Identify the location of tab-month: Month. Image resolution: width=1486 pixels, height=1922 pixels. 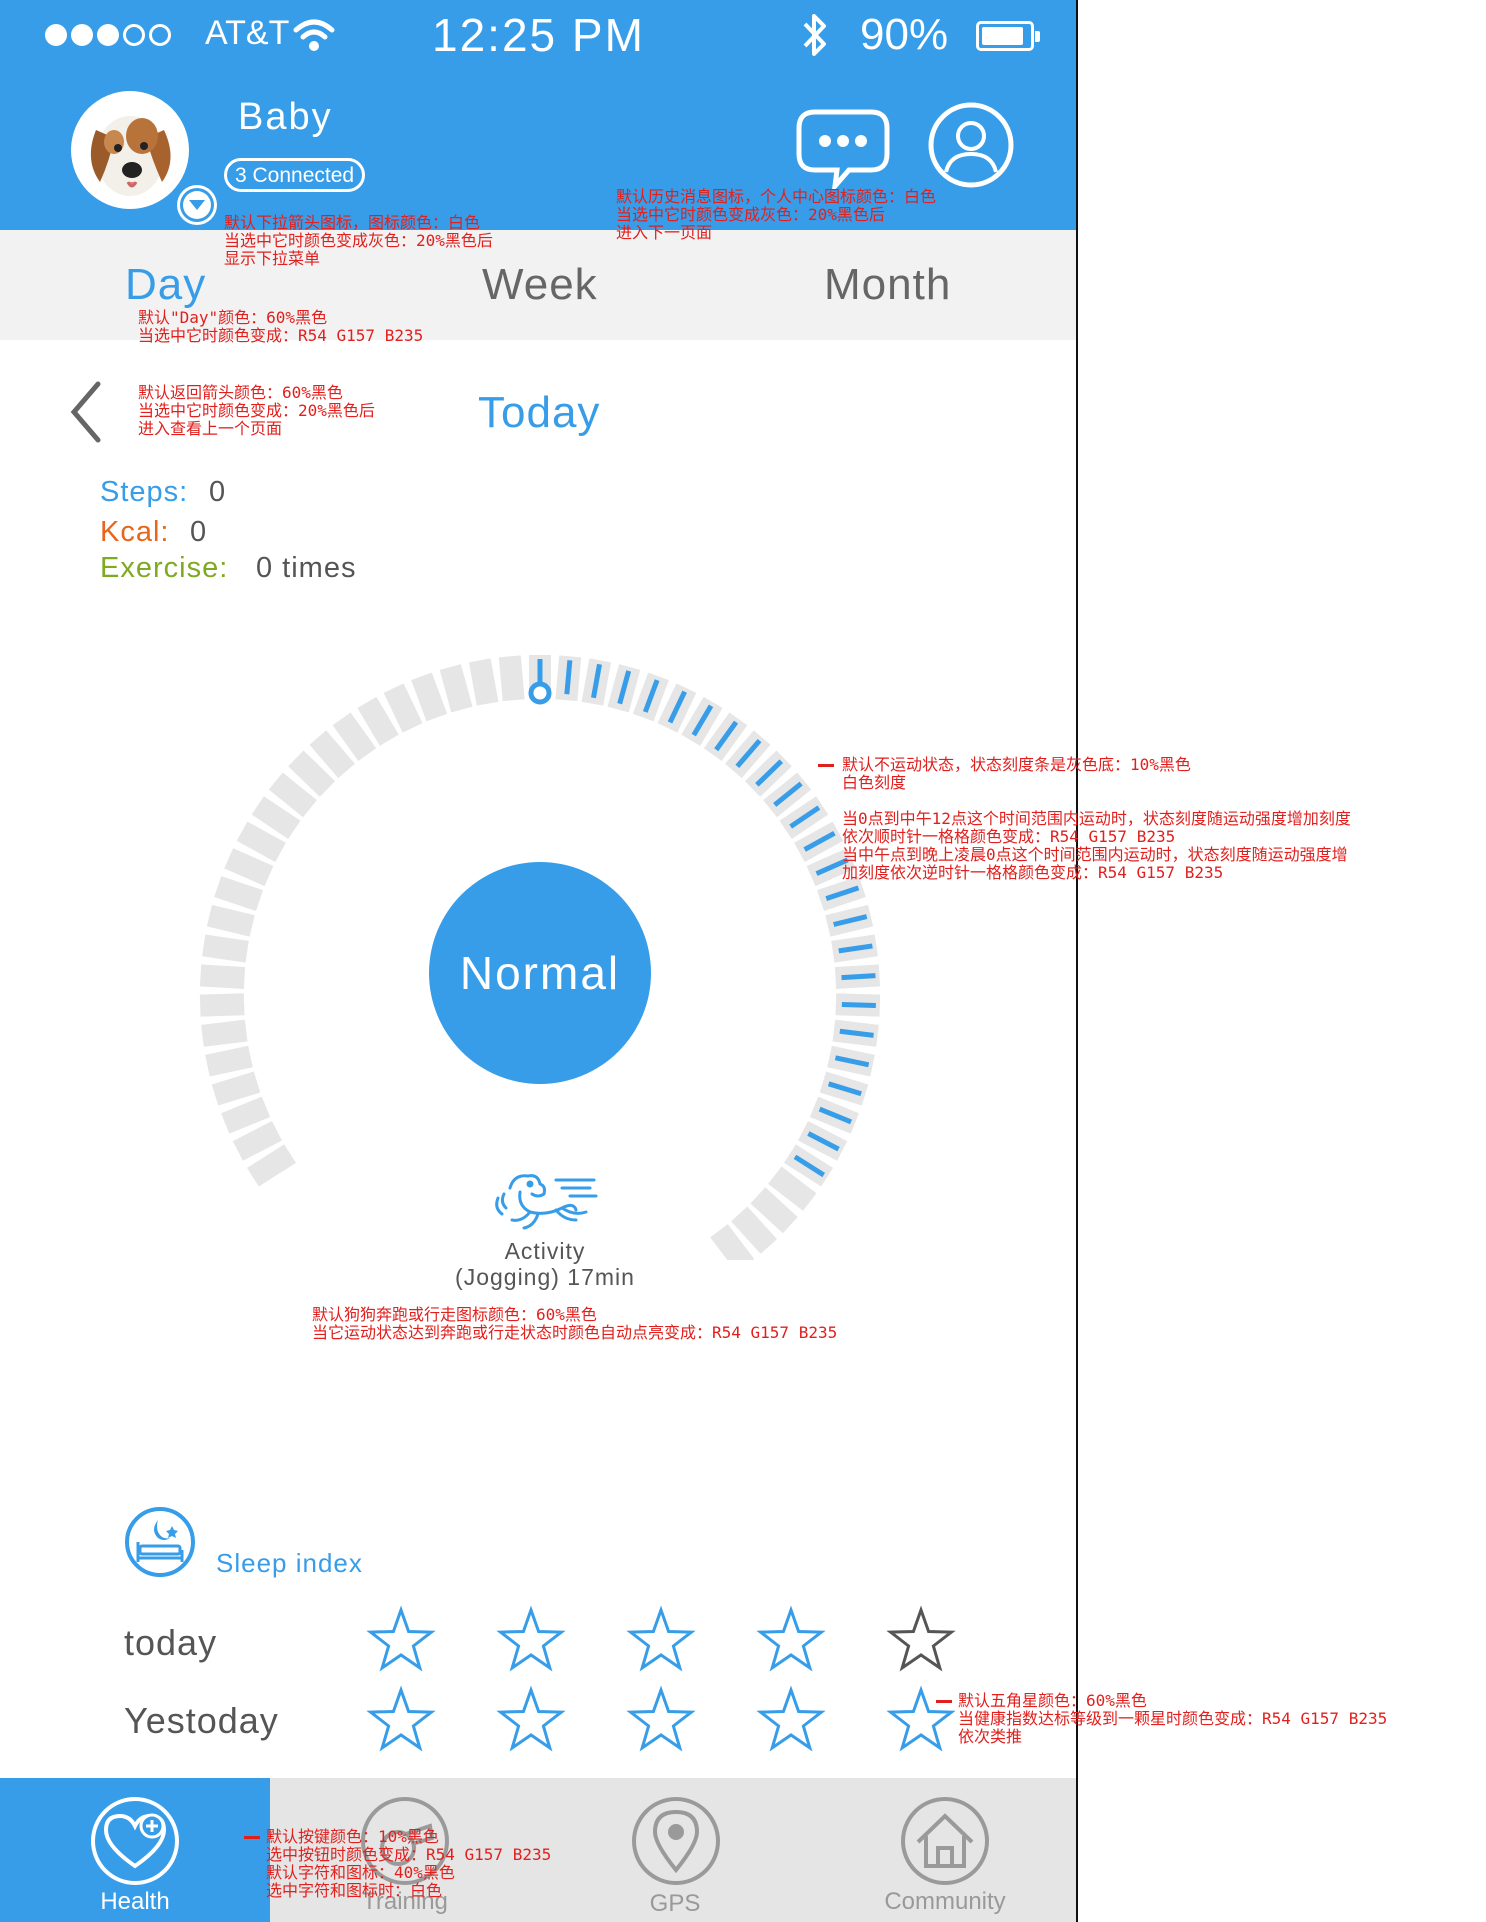
(887, 285).